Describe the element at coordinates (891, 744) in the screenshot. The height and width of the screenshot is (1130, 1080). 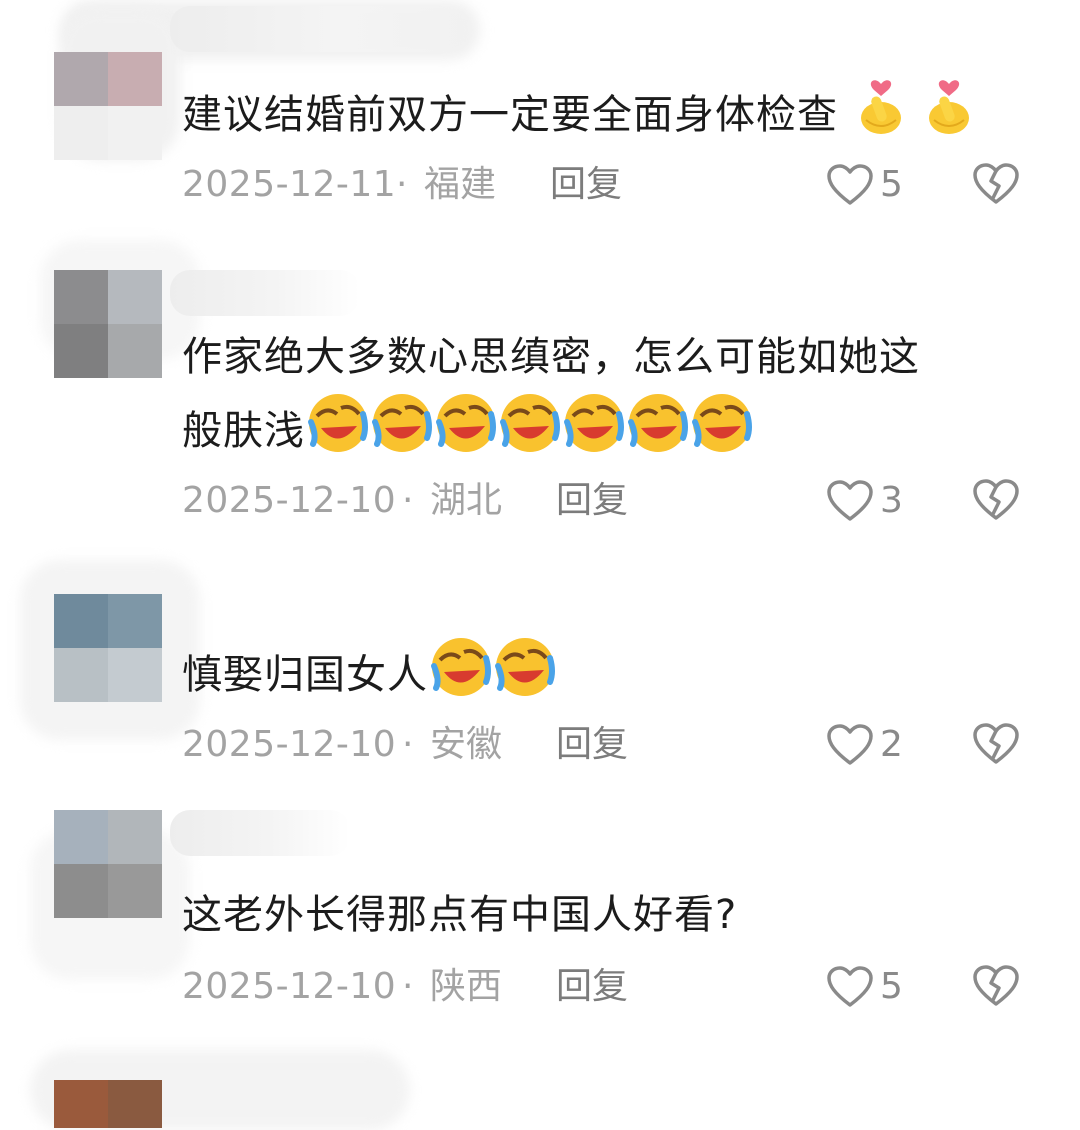
I see `like-count: 2` at that location.